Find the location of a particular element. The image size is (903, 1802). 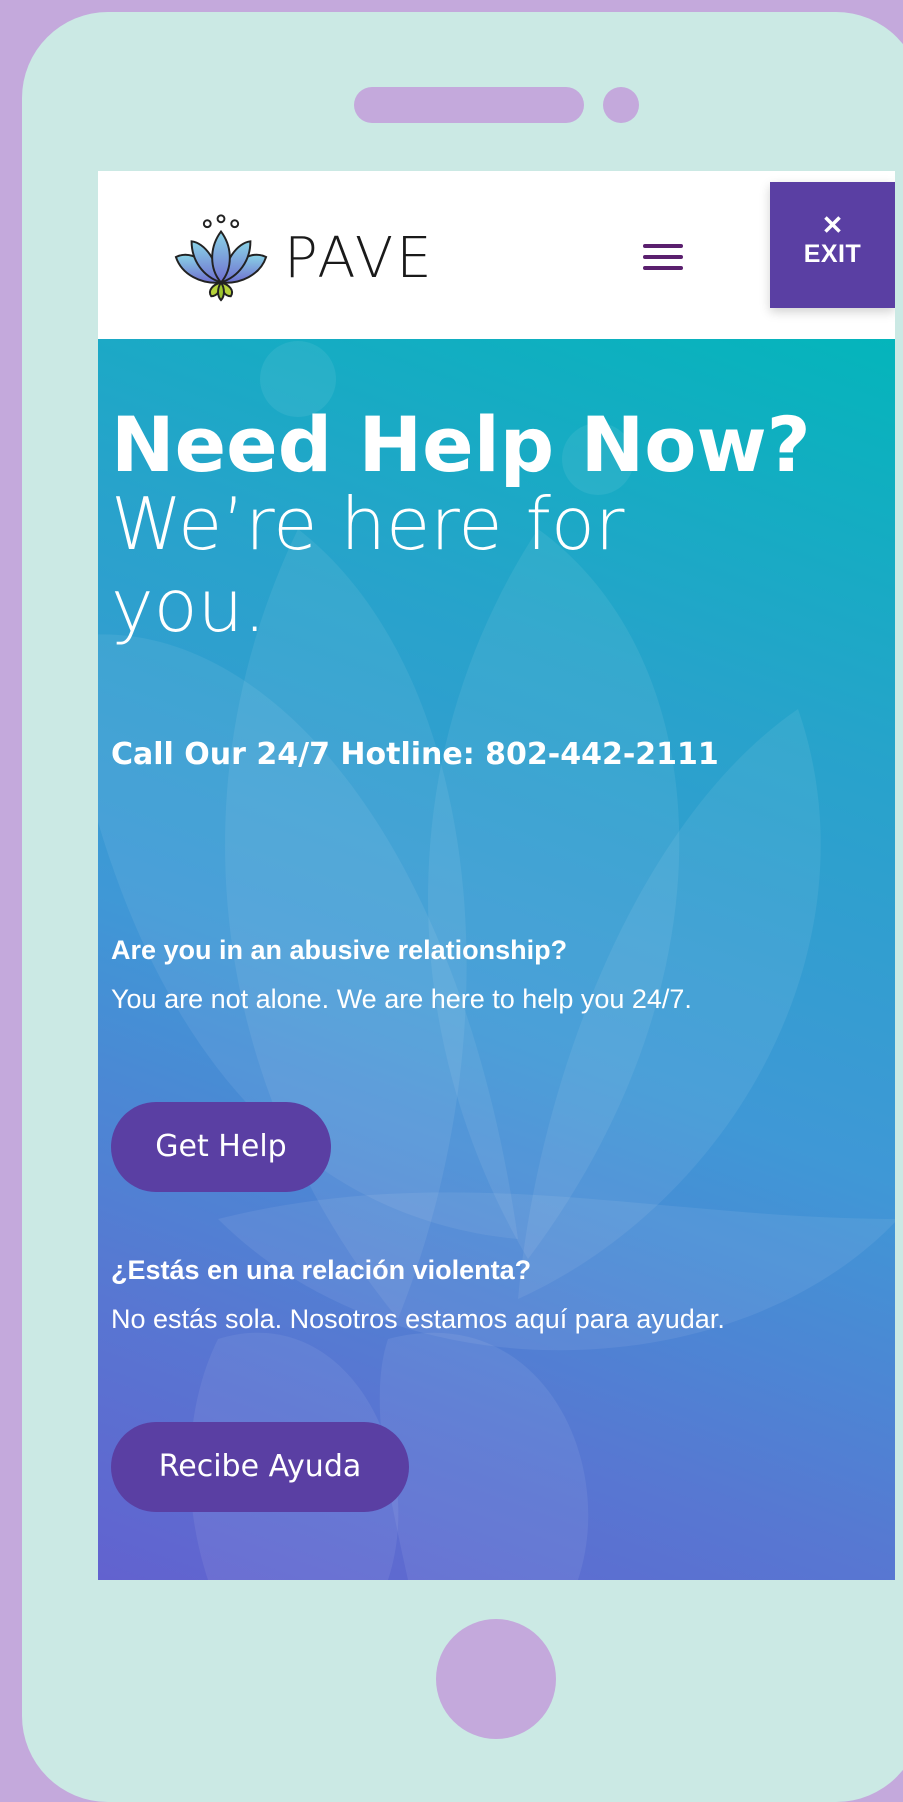

hero-headline: Need Help Now? is located at coordinates (461, 444).